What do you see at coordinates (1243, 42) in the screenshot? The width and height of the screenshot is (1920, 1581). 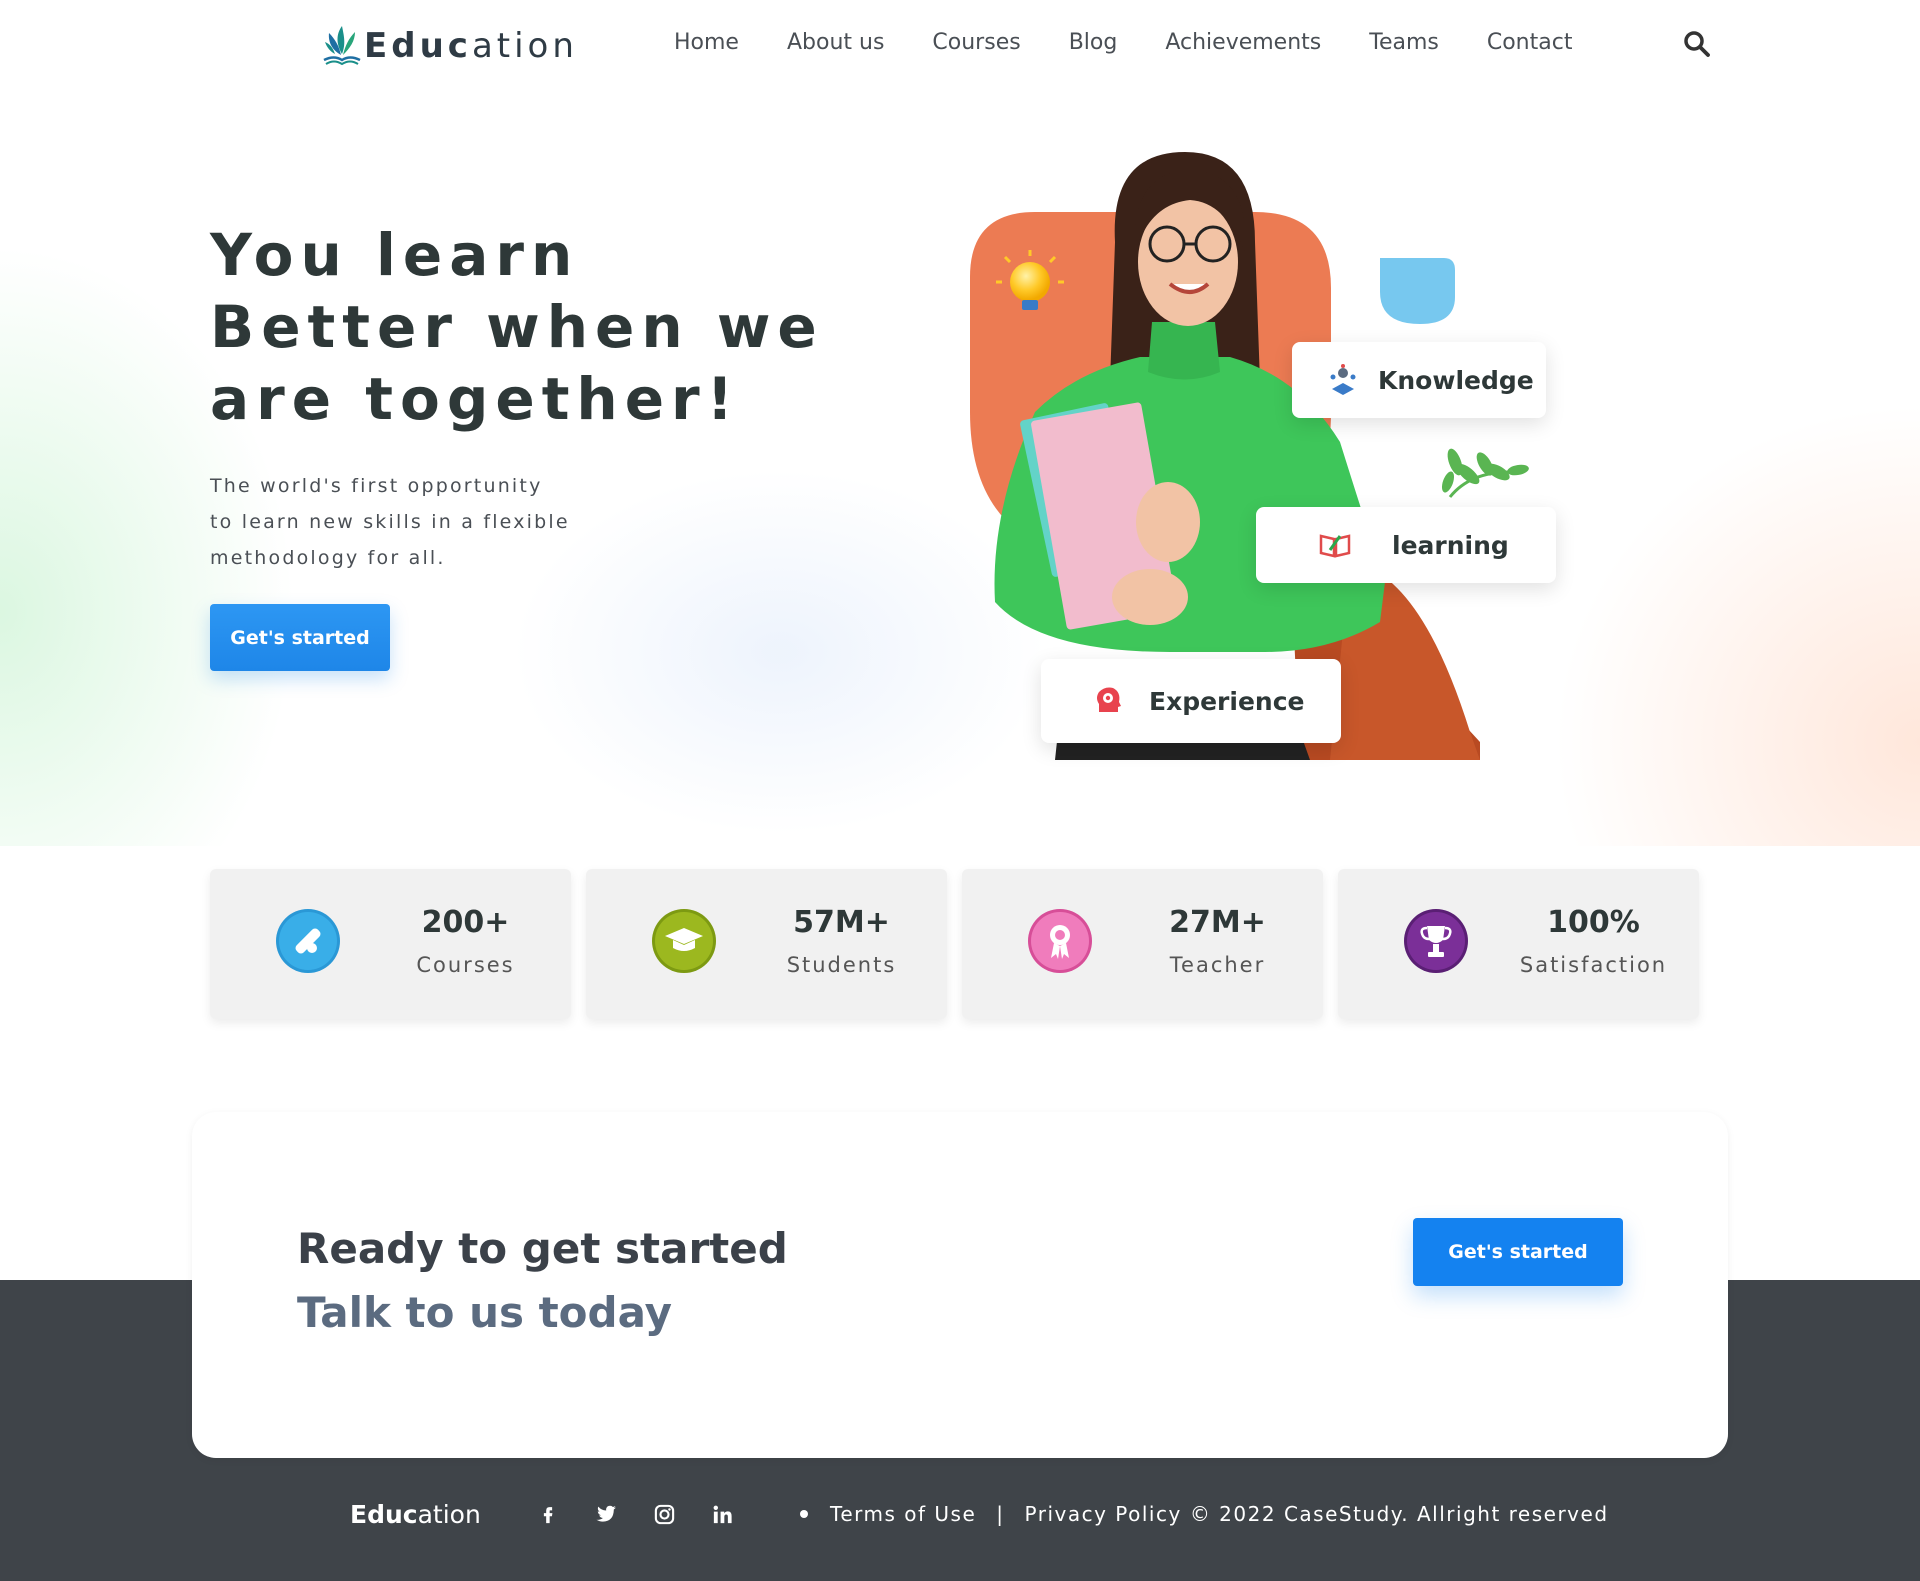 I see `nav-achievements: Achievements` at bounding box center [1243, 42].